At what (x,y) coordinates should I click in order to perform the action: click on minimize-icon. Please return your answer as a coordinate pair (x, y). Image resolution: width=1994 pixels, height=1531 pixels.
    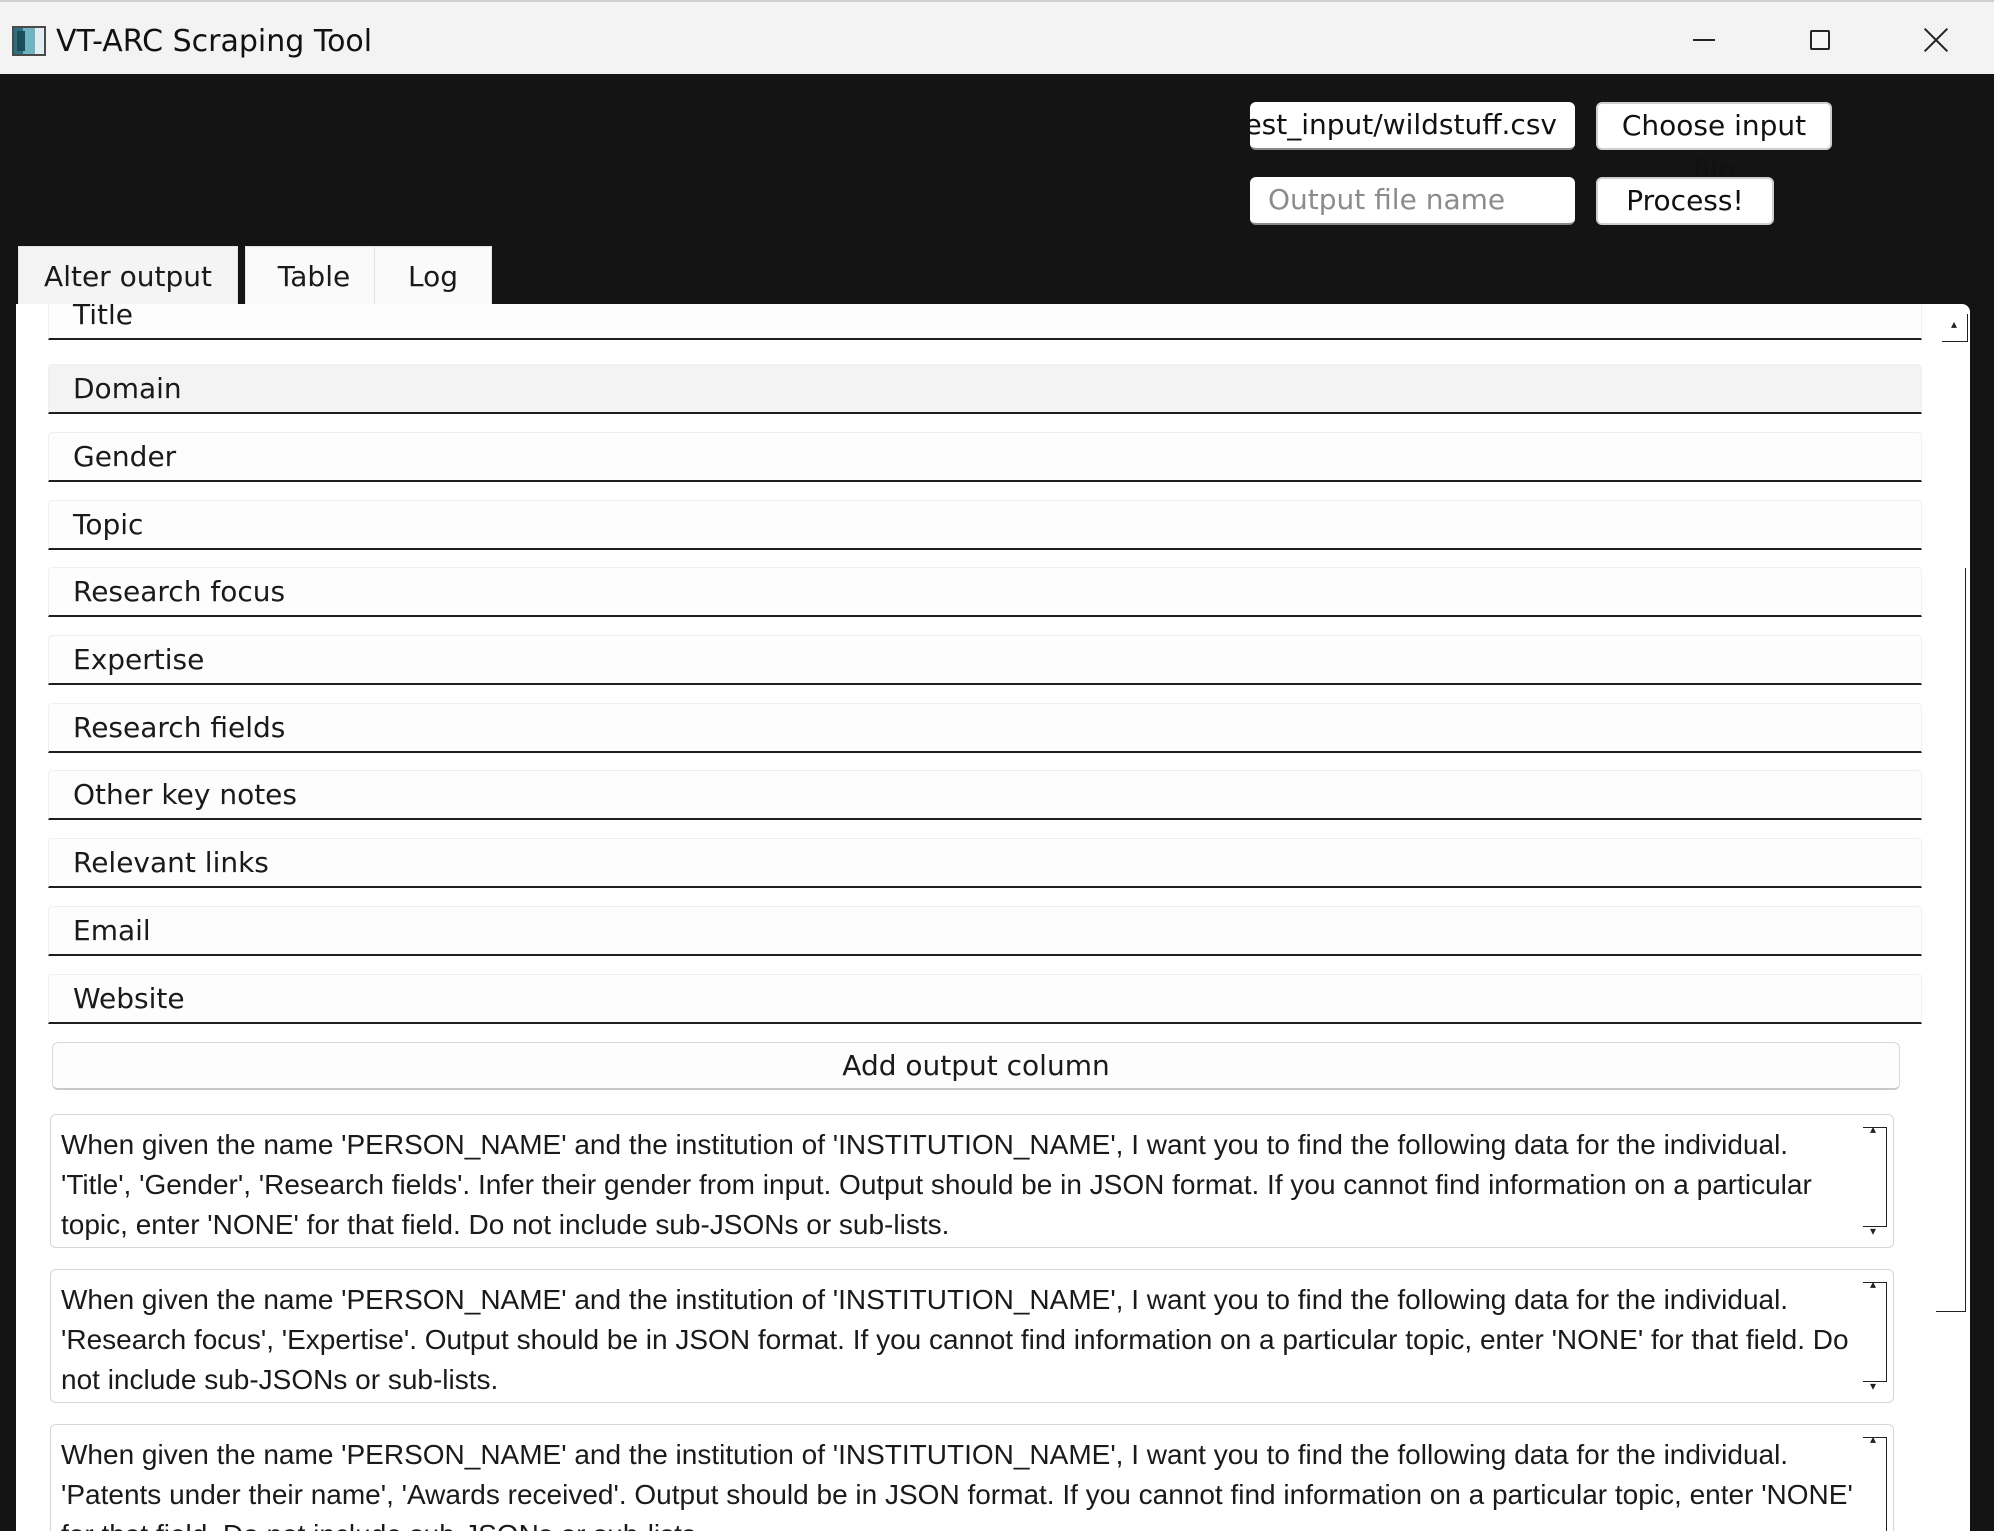
    Looking at the image, I should click on (1704, 40).